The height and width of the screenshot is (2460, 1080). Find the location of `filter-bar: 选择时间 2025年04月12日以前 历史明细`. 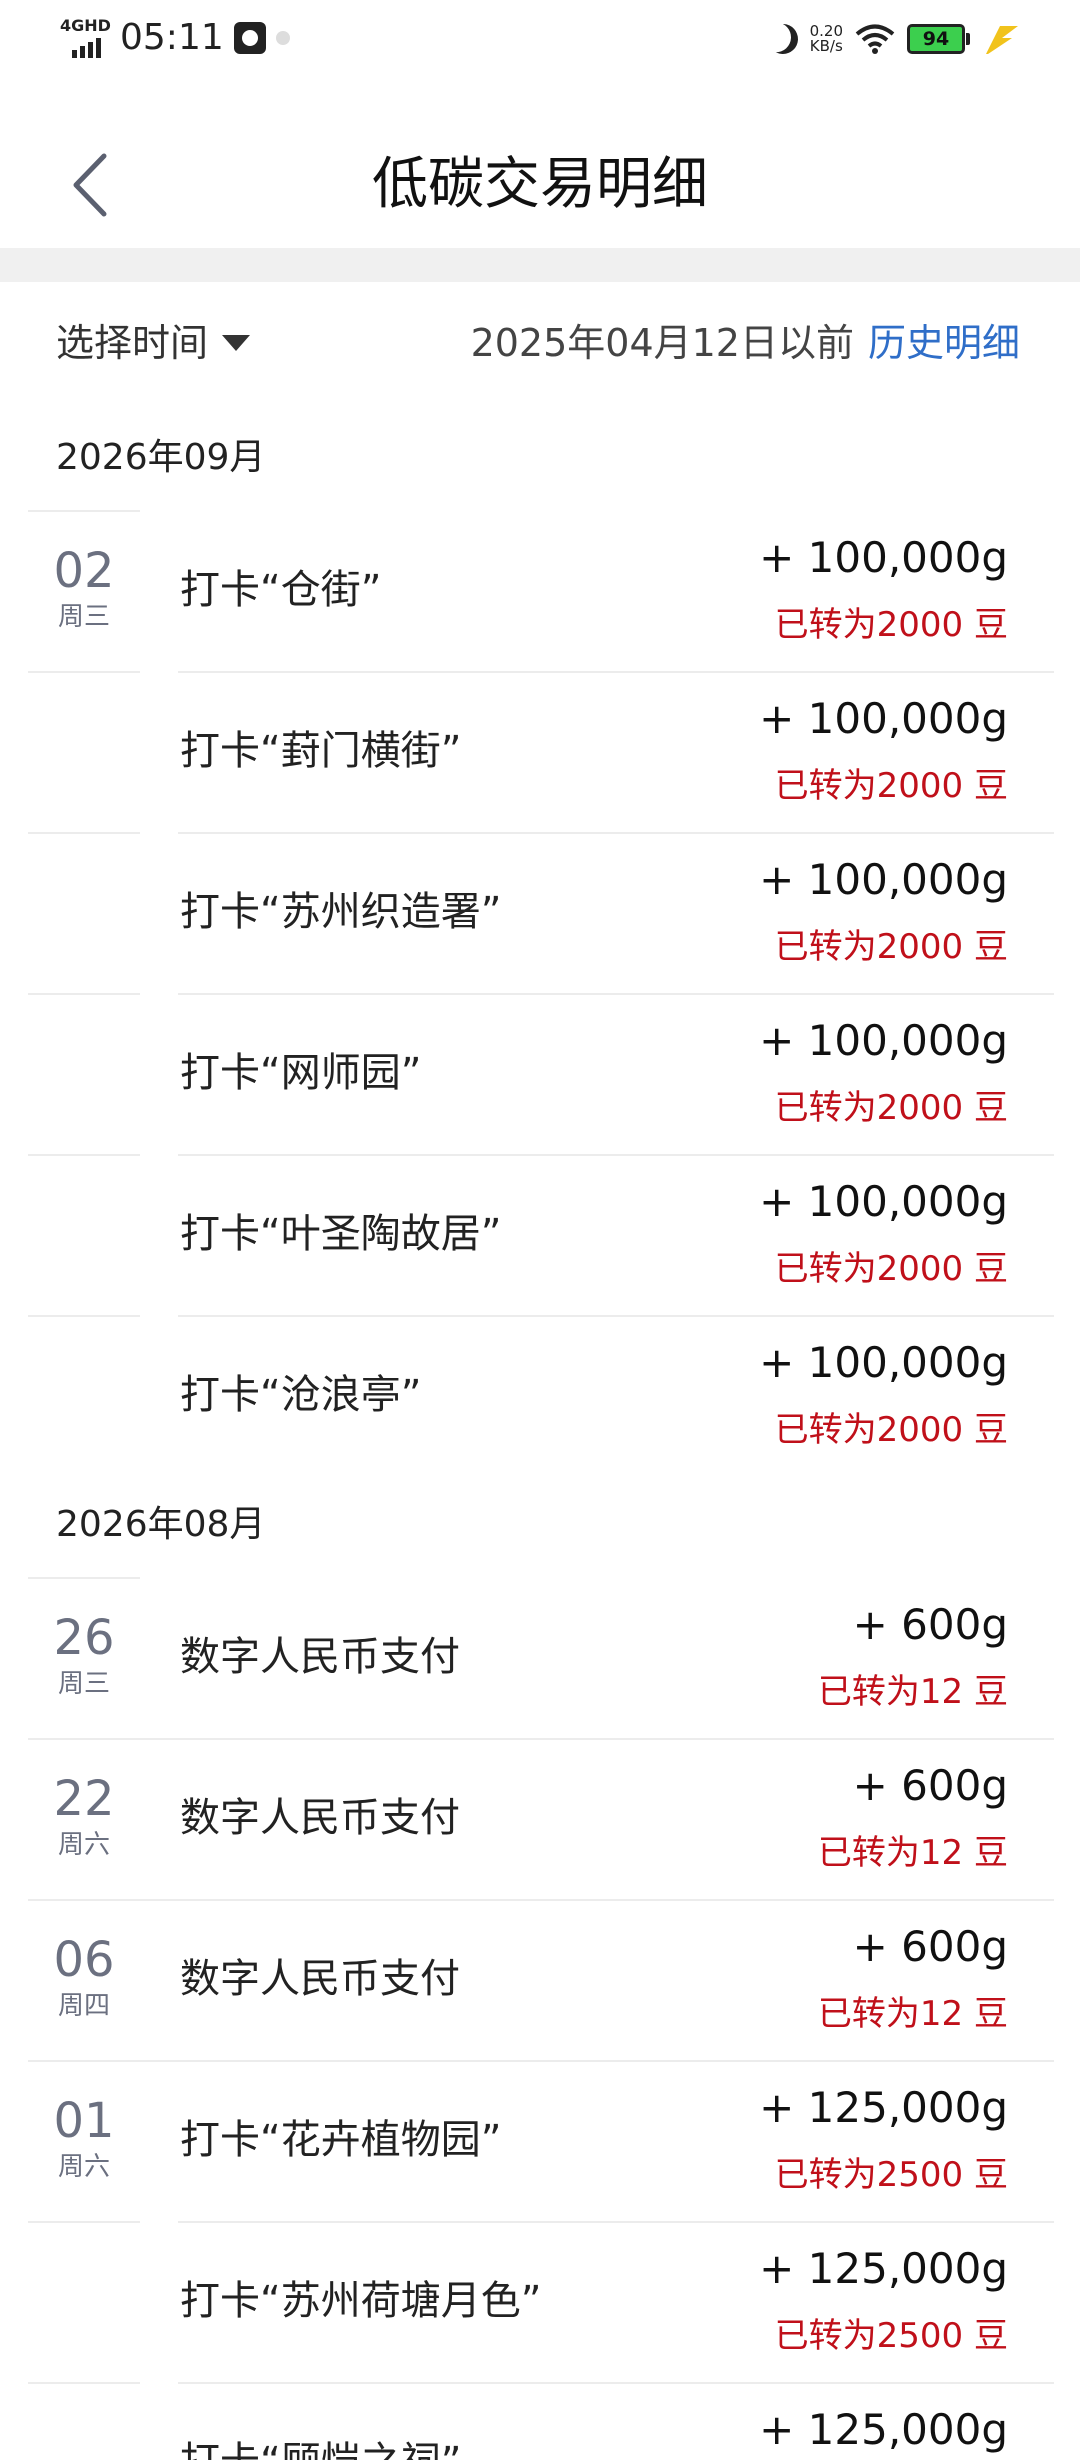

filter-bar: 选择时间 2025年04月12日以前 历史明细 is located at coordinates (540, 343).